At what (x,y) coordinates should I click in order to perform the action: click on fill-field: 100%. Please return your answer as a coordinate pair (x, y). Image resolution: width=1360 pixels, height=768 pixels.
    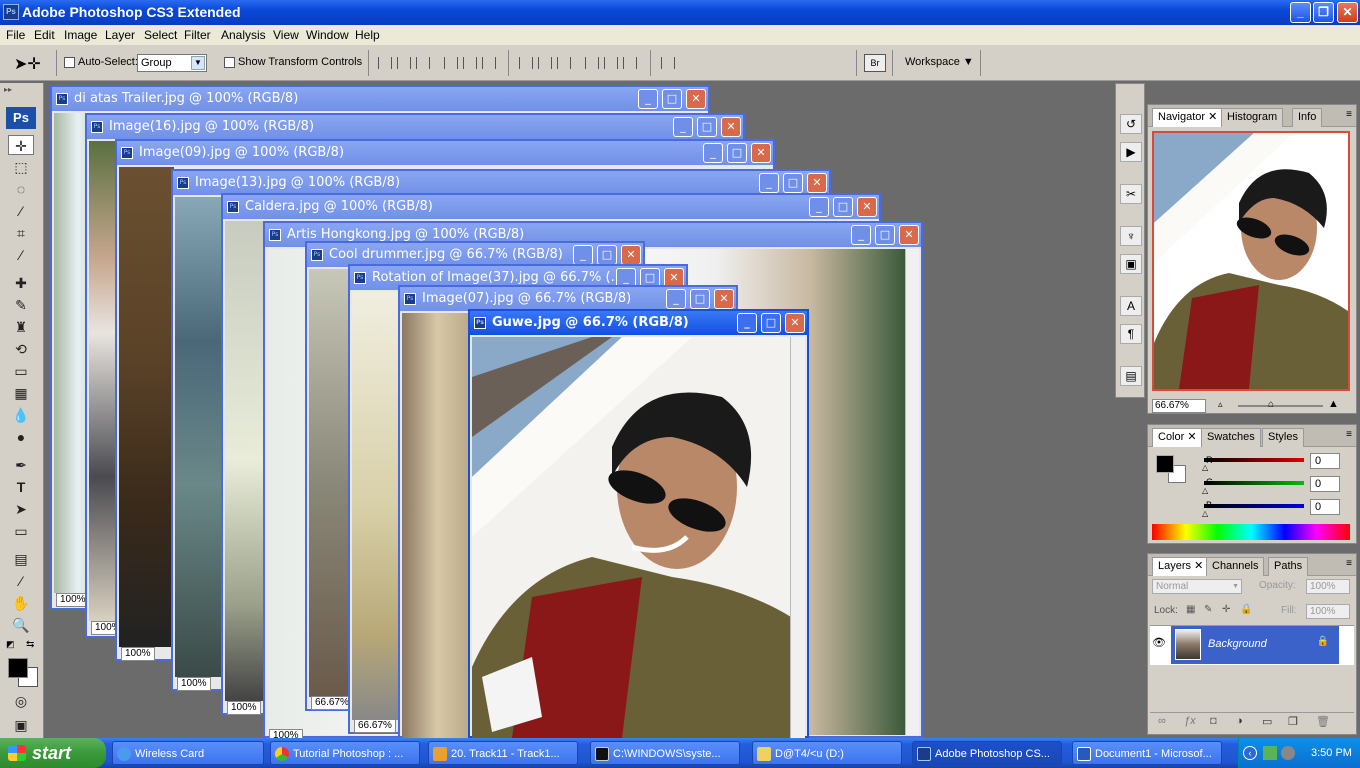
    Looking at the image, I should click on (1328, 611).